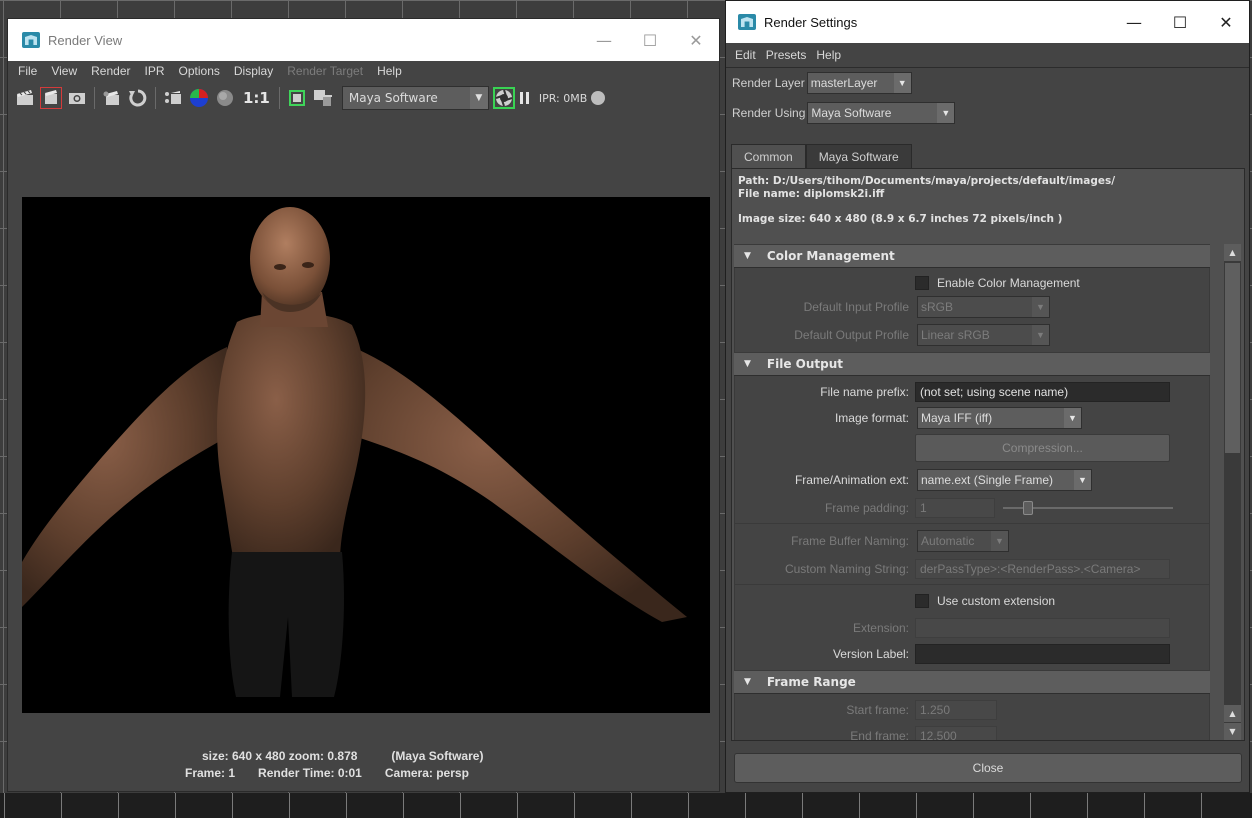 The width and height of the screenshot is (1252, 818). What do you see at coordinates (877, 710) in the screenshot?
I see `start-frame-label: Start frame:` at bounding box center [877, 710].